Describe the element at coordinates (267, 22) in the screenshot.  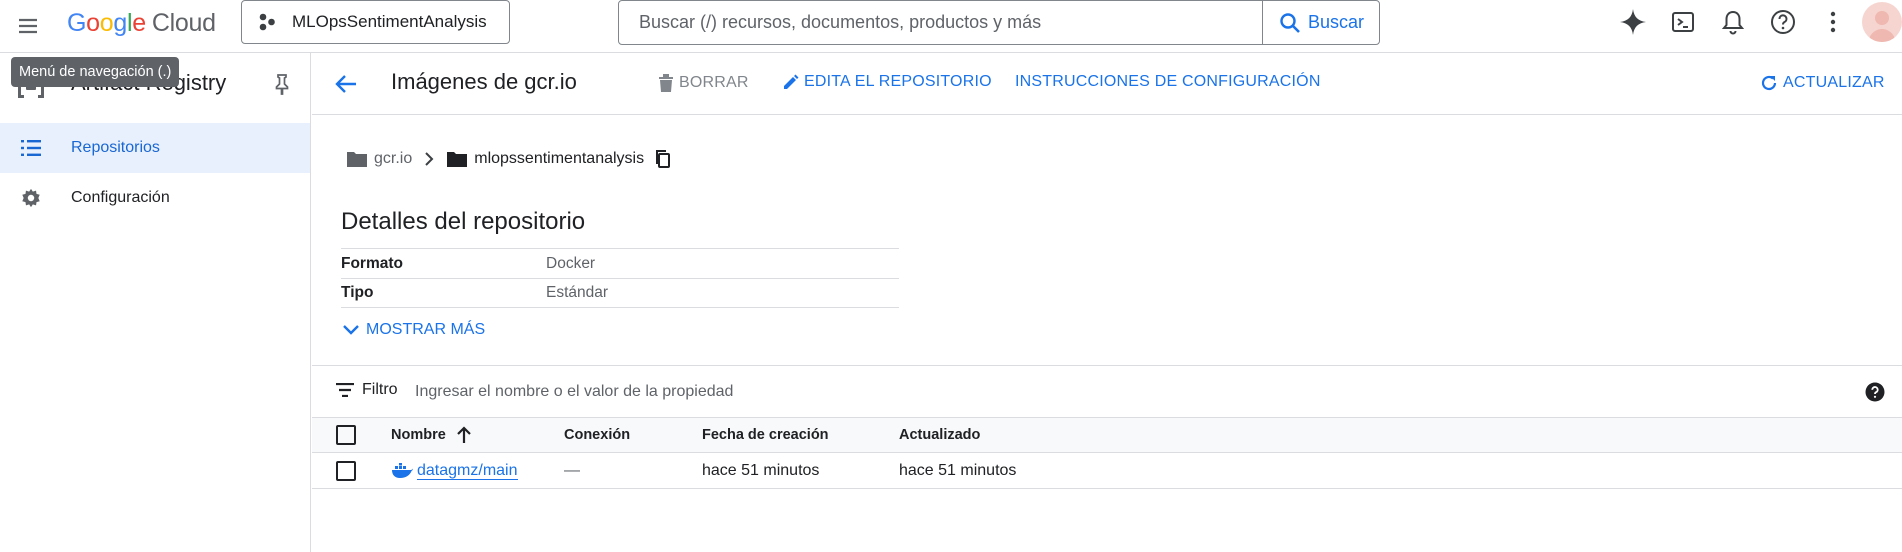
I see `project-icon` at that location.